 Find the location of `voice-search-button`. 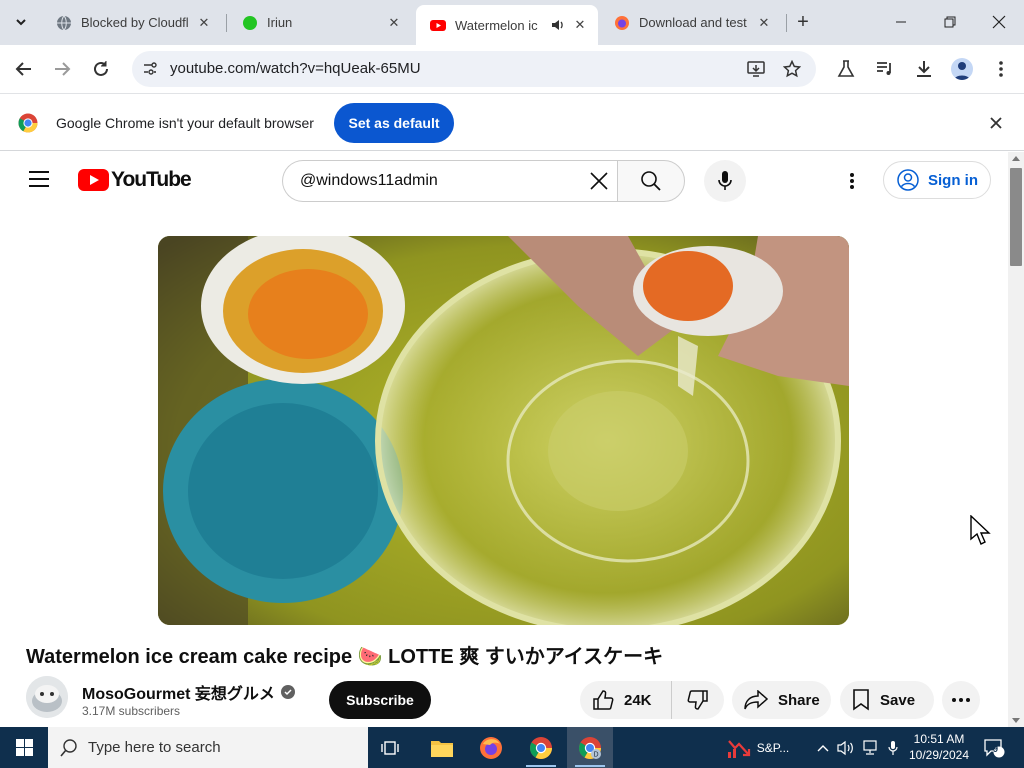

voice-search-button is located at coordinates (725, 181).